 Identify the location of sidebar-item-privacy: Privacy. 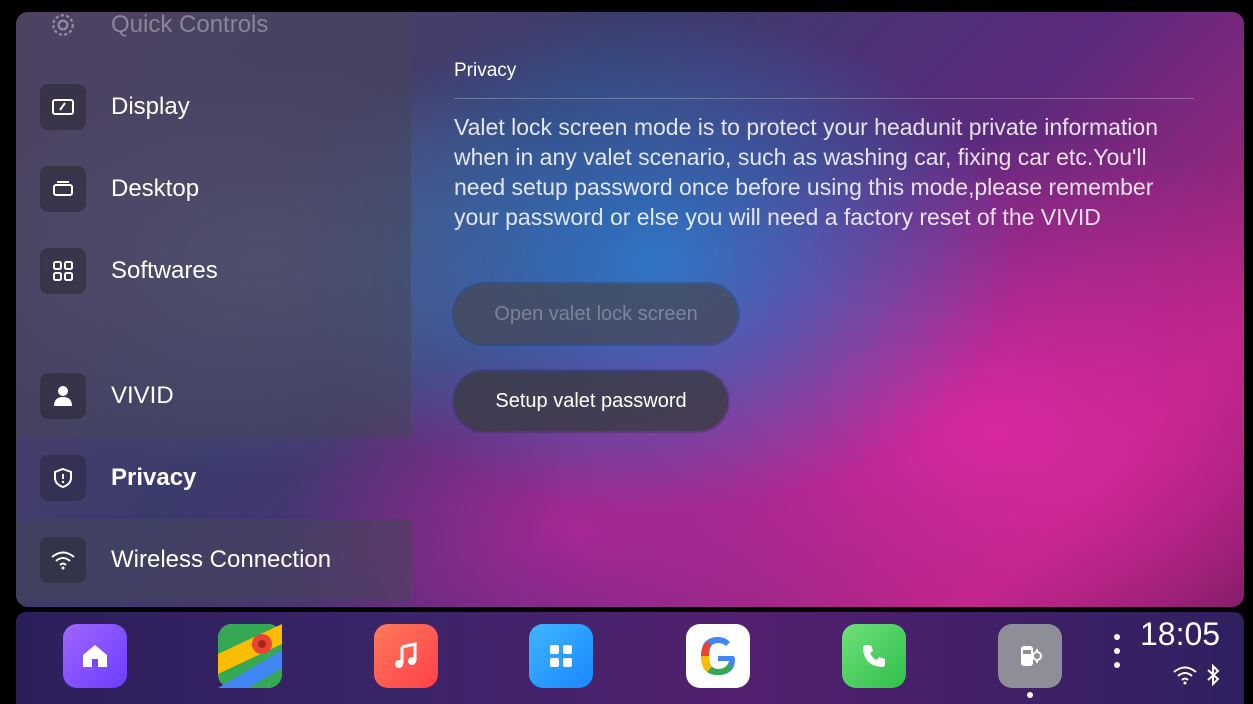
(213, 478).